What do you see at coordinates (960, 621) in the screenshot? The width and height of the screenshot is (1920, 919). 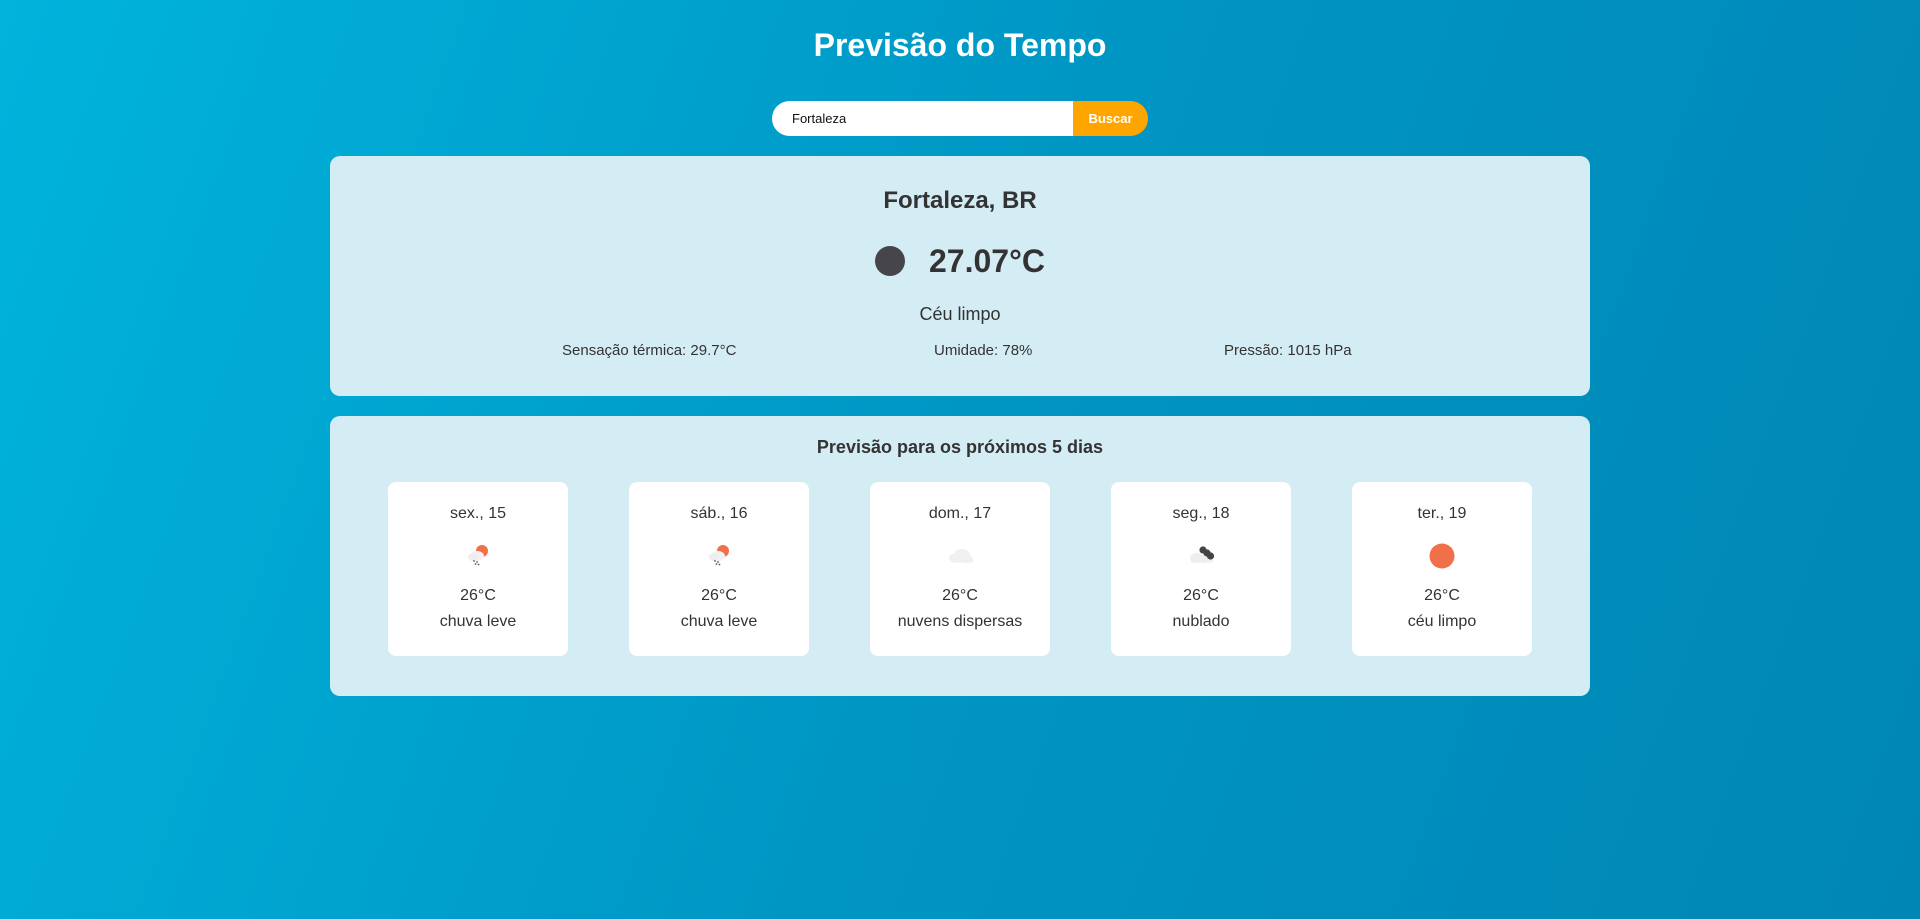 I see `forecast-day-desc: nuvens dispersas` at bounding box center [960, 621].